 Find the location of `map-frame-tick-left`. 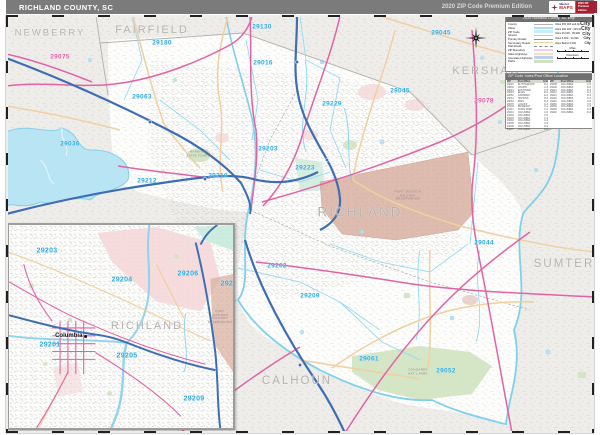

map-frame-tick-left is located at coordinates (6, 223).